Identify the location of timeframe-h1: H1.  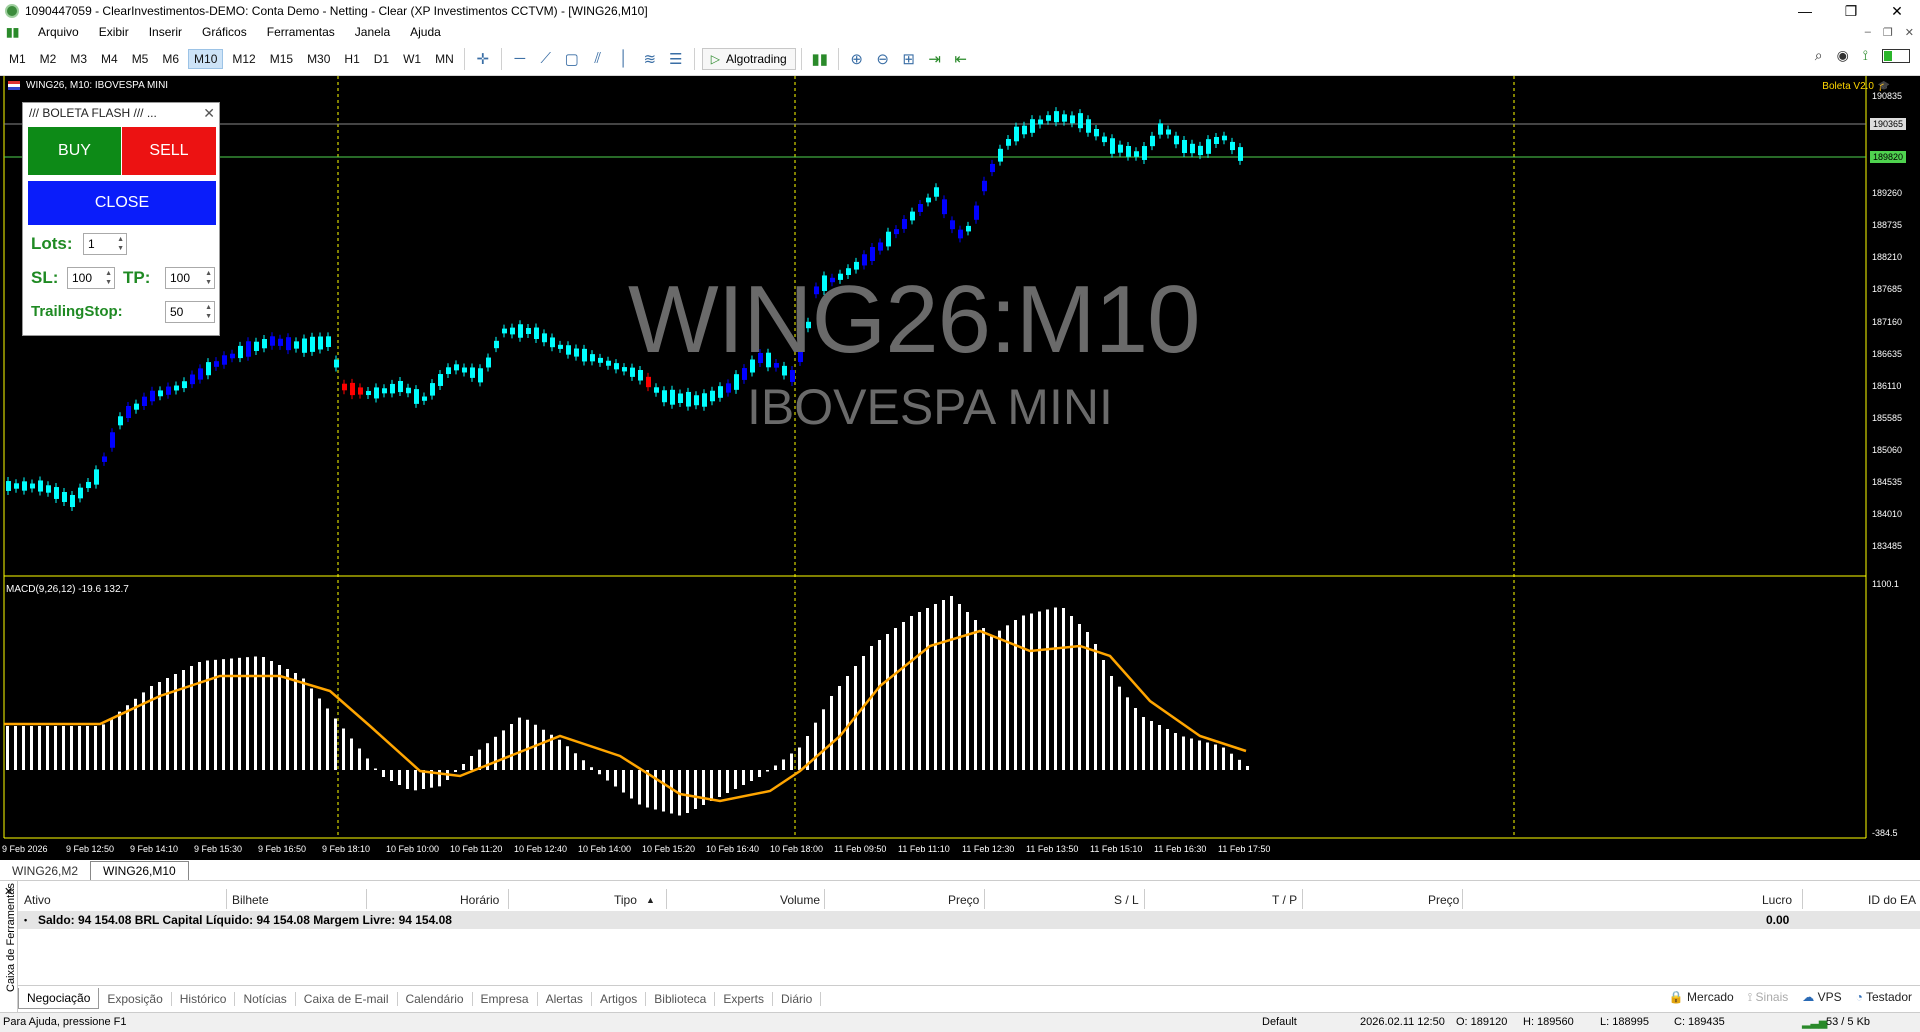
(351, 59).